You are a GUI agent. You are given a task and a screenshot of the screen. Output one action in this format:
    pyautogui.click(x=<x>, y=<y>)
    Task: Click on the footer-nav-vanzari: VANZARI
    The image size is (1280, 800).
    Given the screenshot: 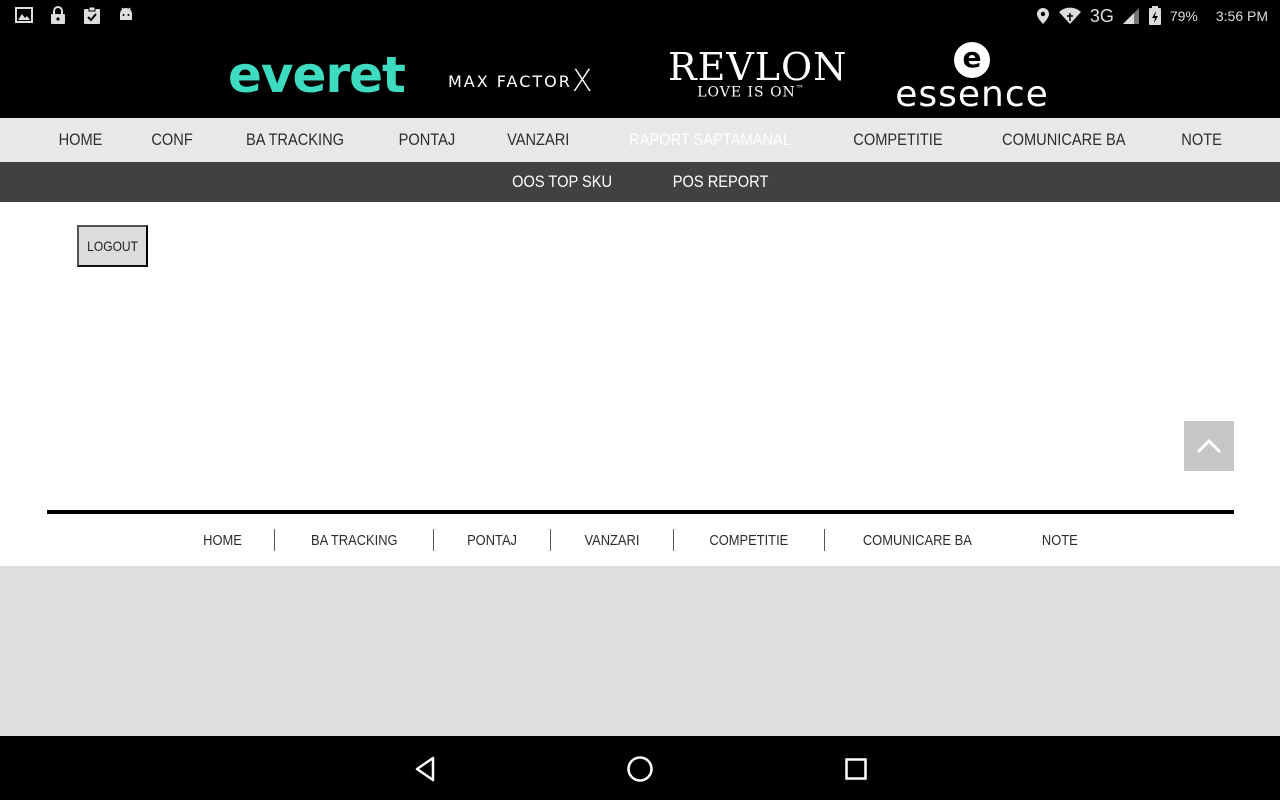 What is the action you would take?
    pyautogui.click(x=612, y=540)
    